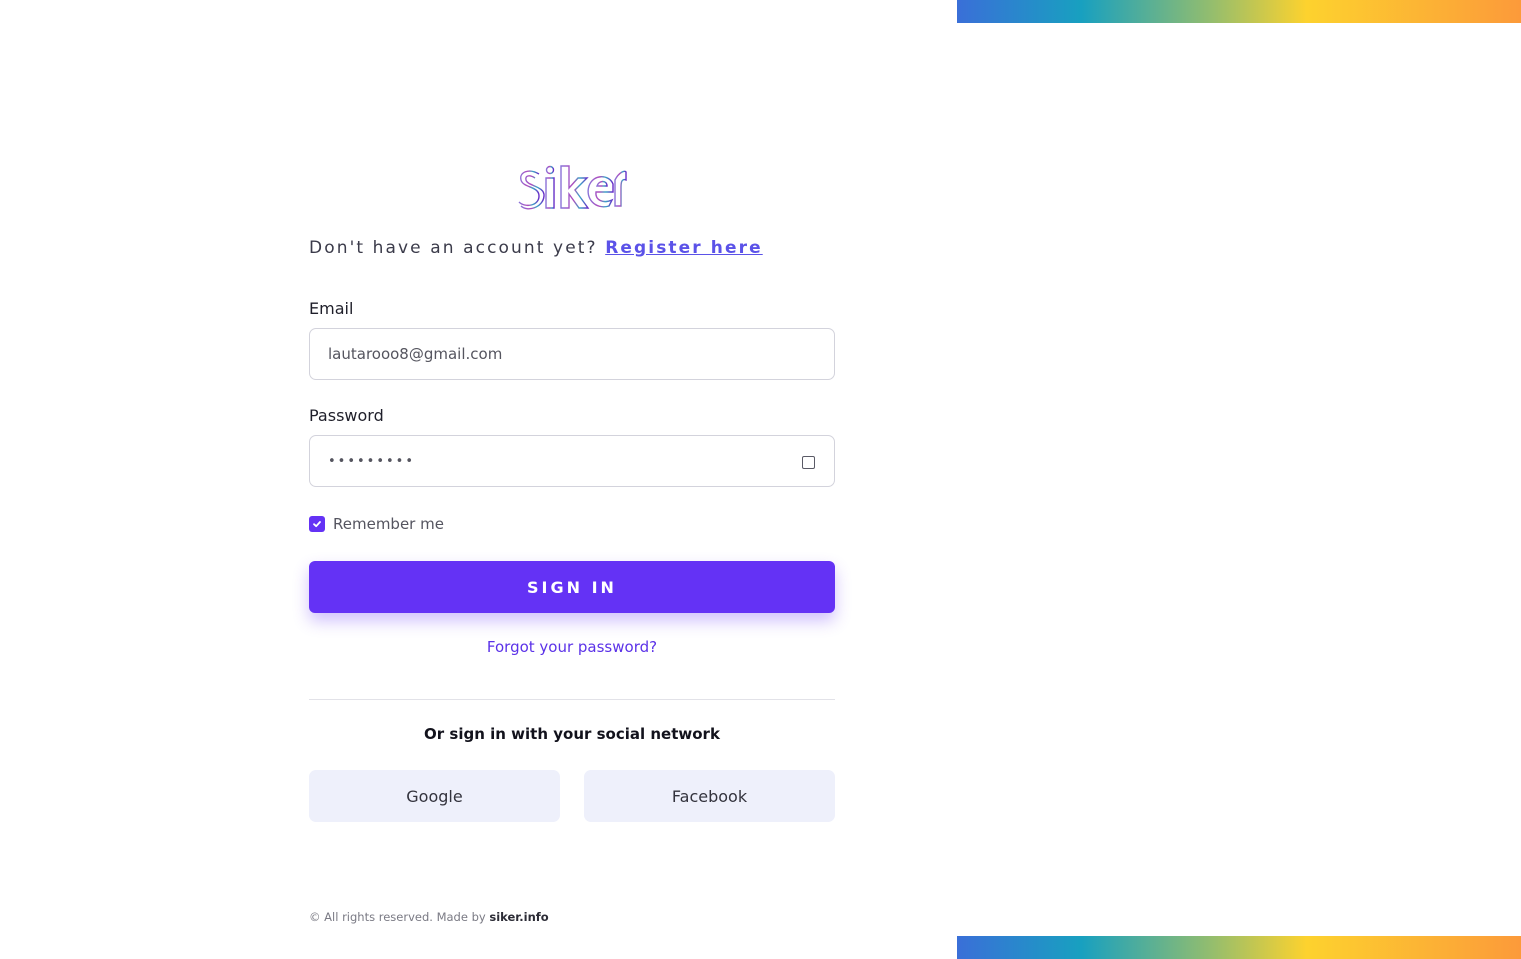  Describe the element at coordinates (397, 917) in the screenshot. I see `footer-text: © All rights reserved. Made by` at that location.